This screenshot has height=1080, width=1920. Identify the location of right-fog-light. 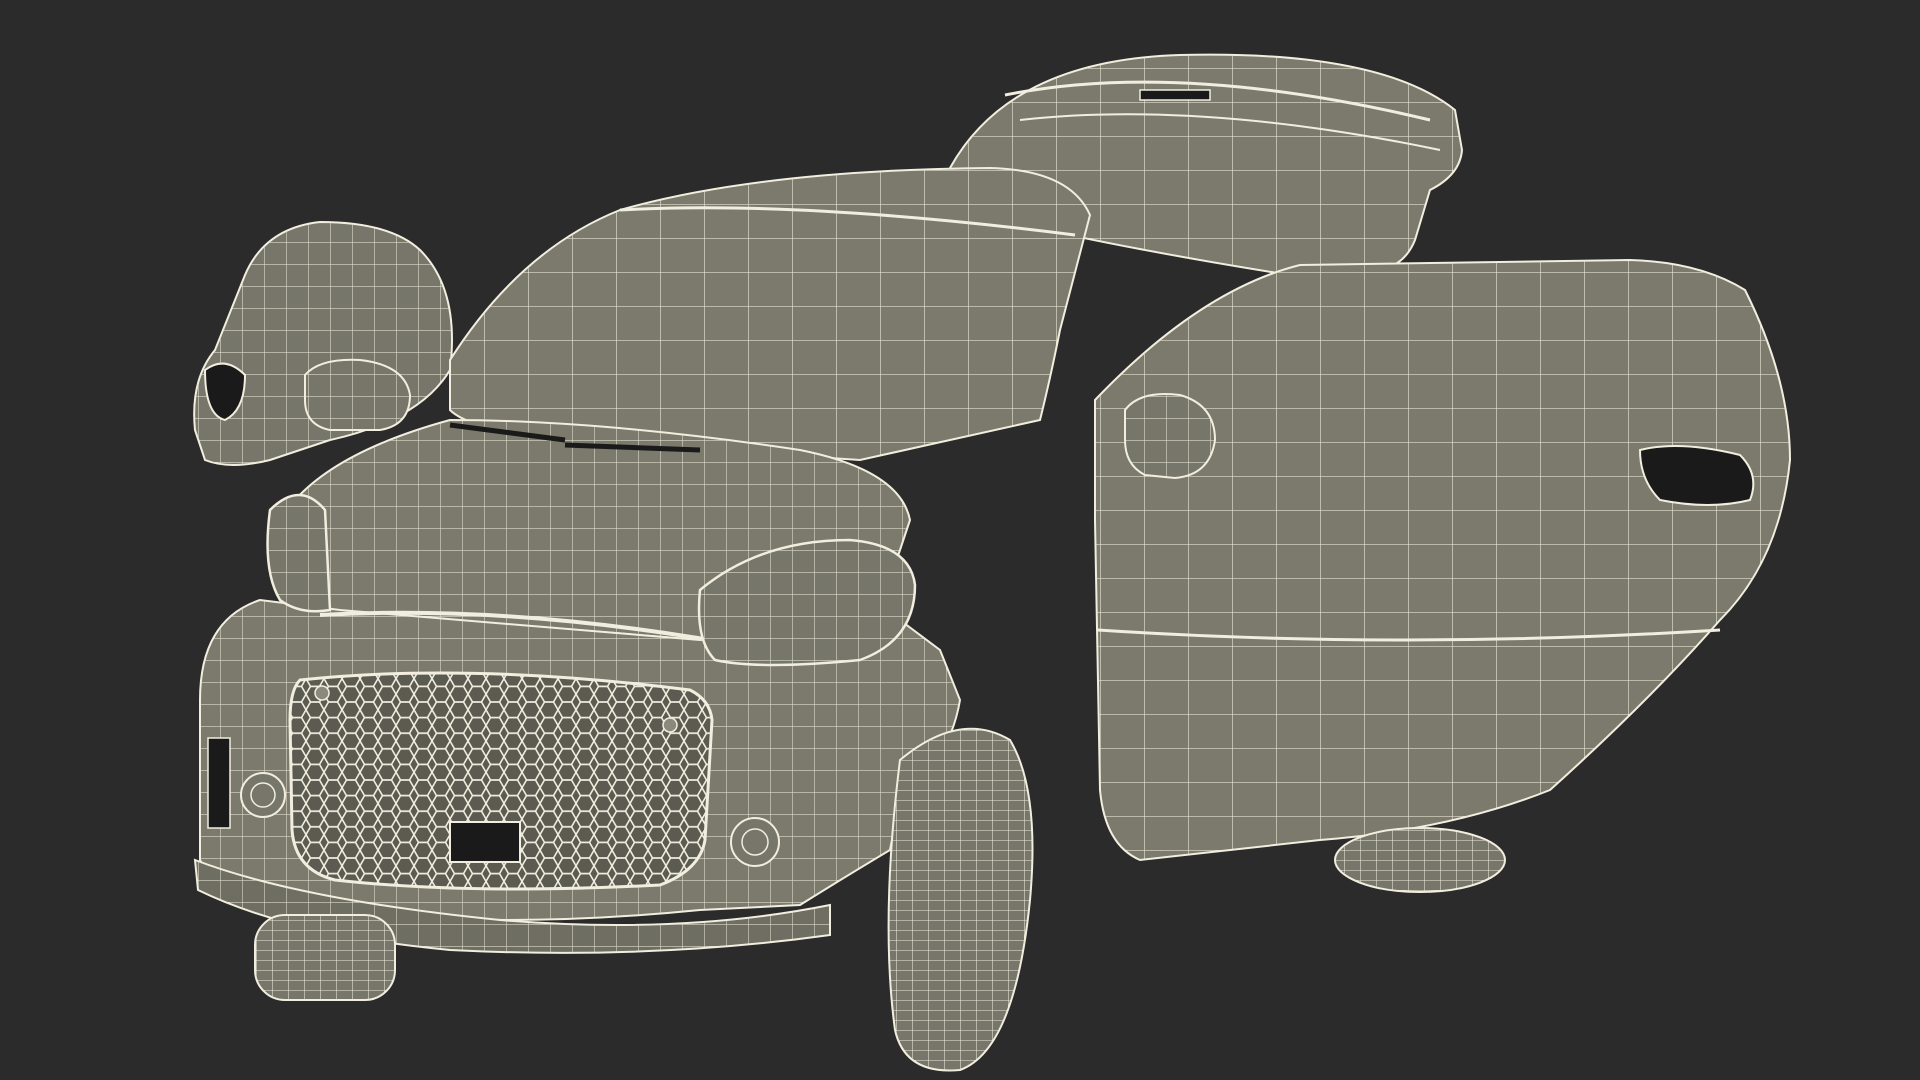
(755, 842).